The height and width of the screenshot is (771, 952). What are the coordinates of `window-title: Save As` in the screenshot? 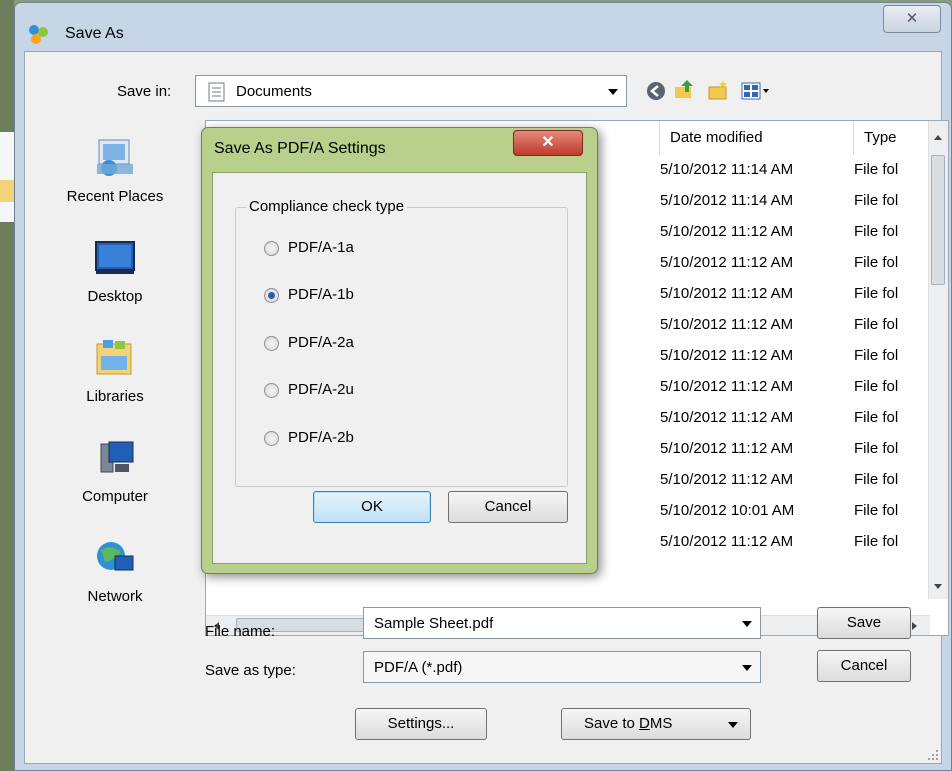 It's located at (94, 33).